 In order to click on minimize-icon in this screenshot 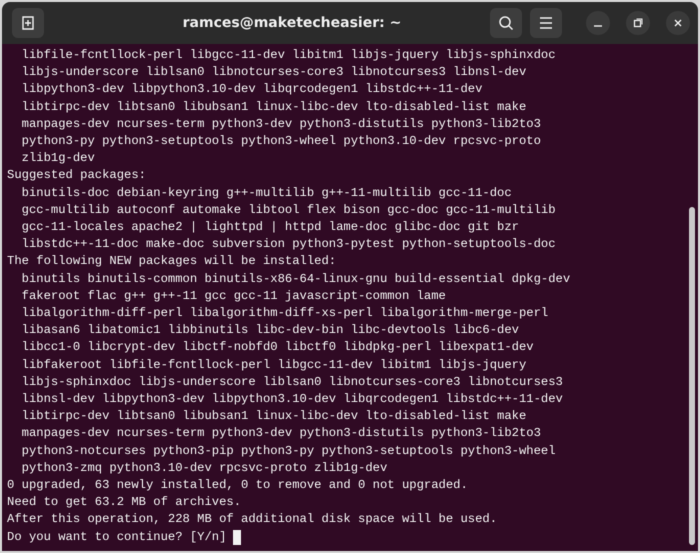, I will do `click(598, 26)`.